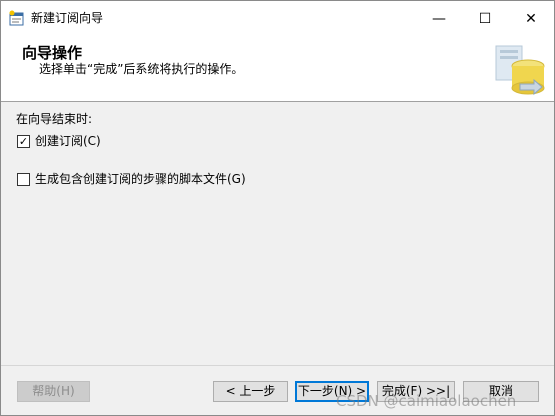 The image size is (555, 416). Describe the element at coordinates (521, 71) in the screenshot. I see `database-wizard-graphic` at that location.